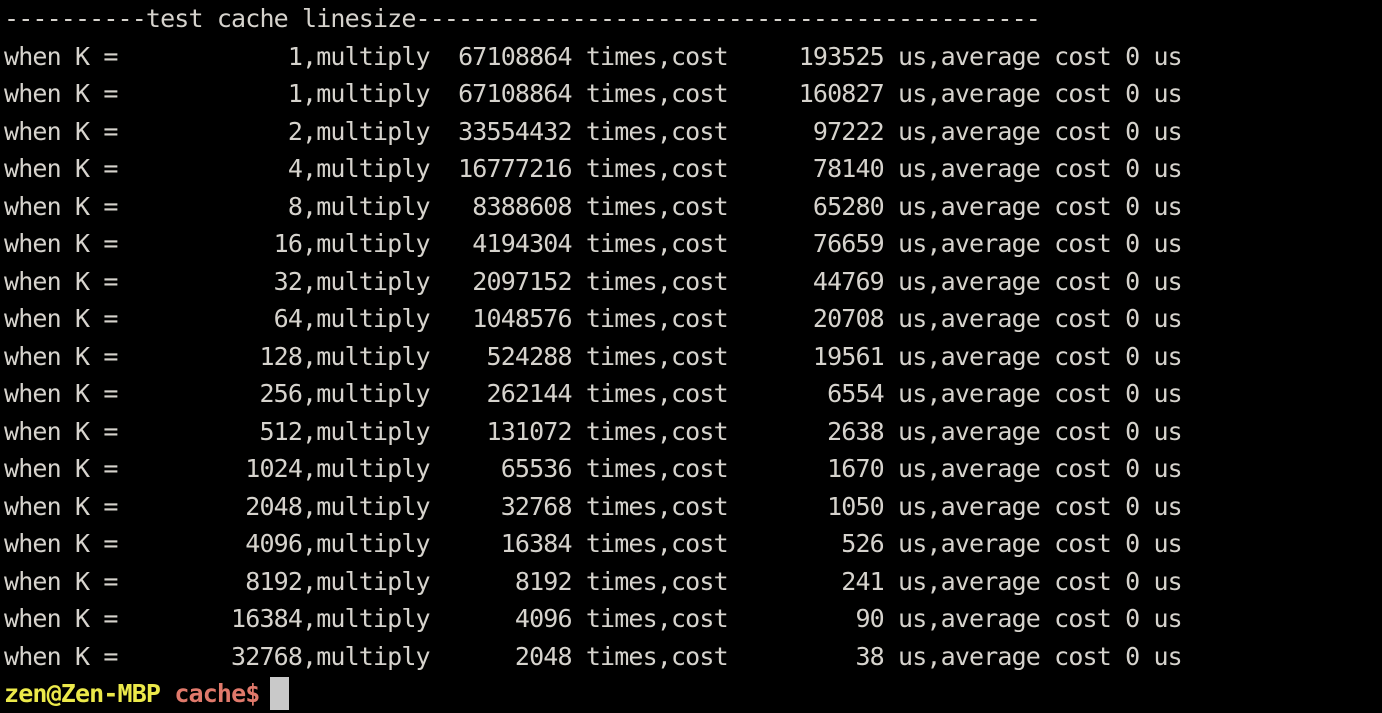  Describe the element at coordinates (217, 693) in the screenshot. I see `prompt-directory: cache$` at that location.